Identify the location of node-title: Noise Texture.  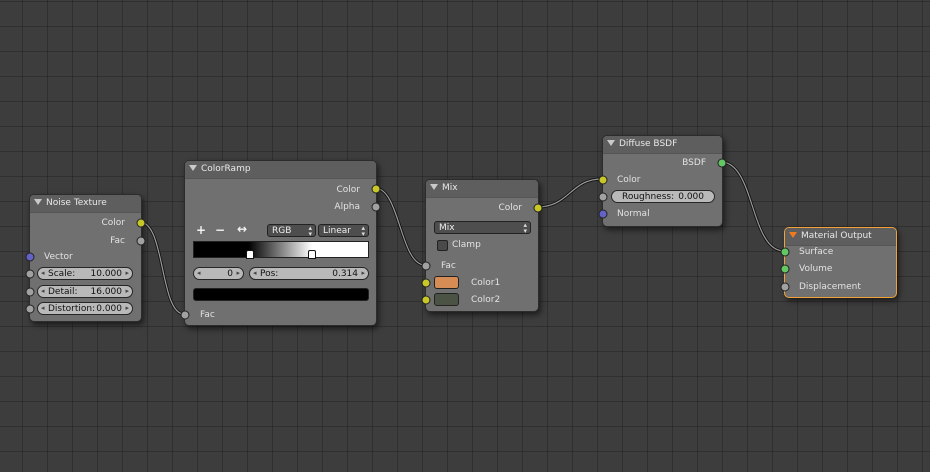
(76, 203).